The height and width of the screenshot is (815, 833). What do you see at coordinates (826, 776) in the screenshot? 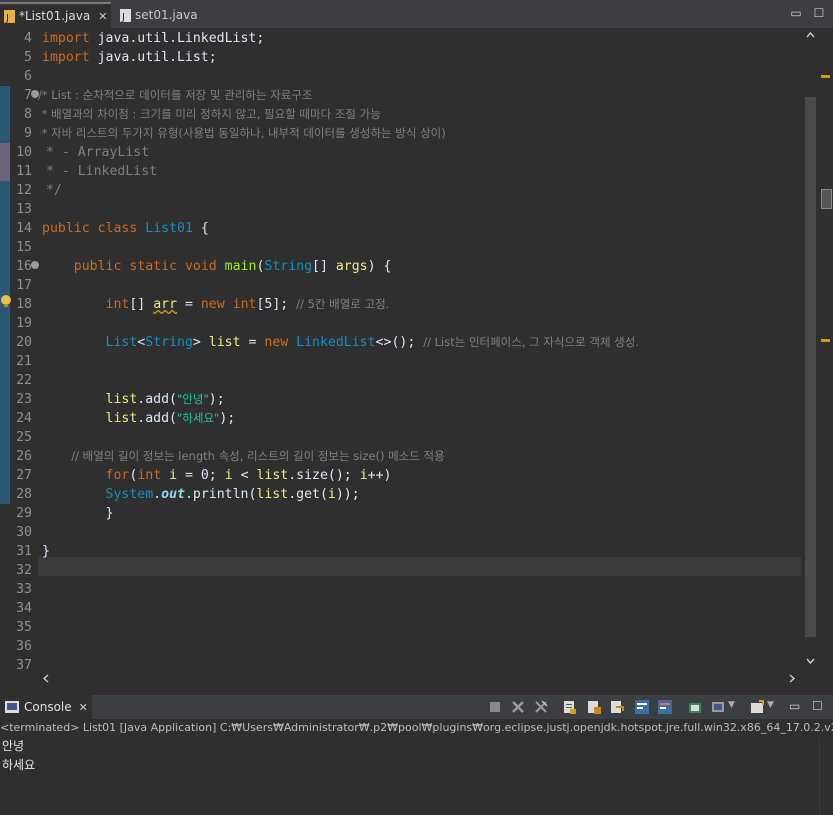
I see `console-scrollbar` at bounding box center [826, 776].